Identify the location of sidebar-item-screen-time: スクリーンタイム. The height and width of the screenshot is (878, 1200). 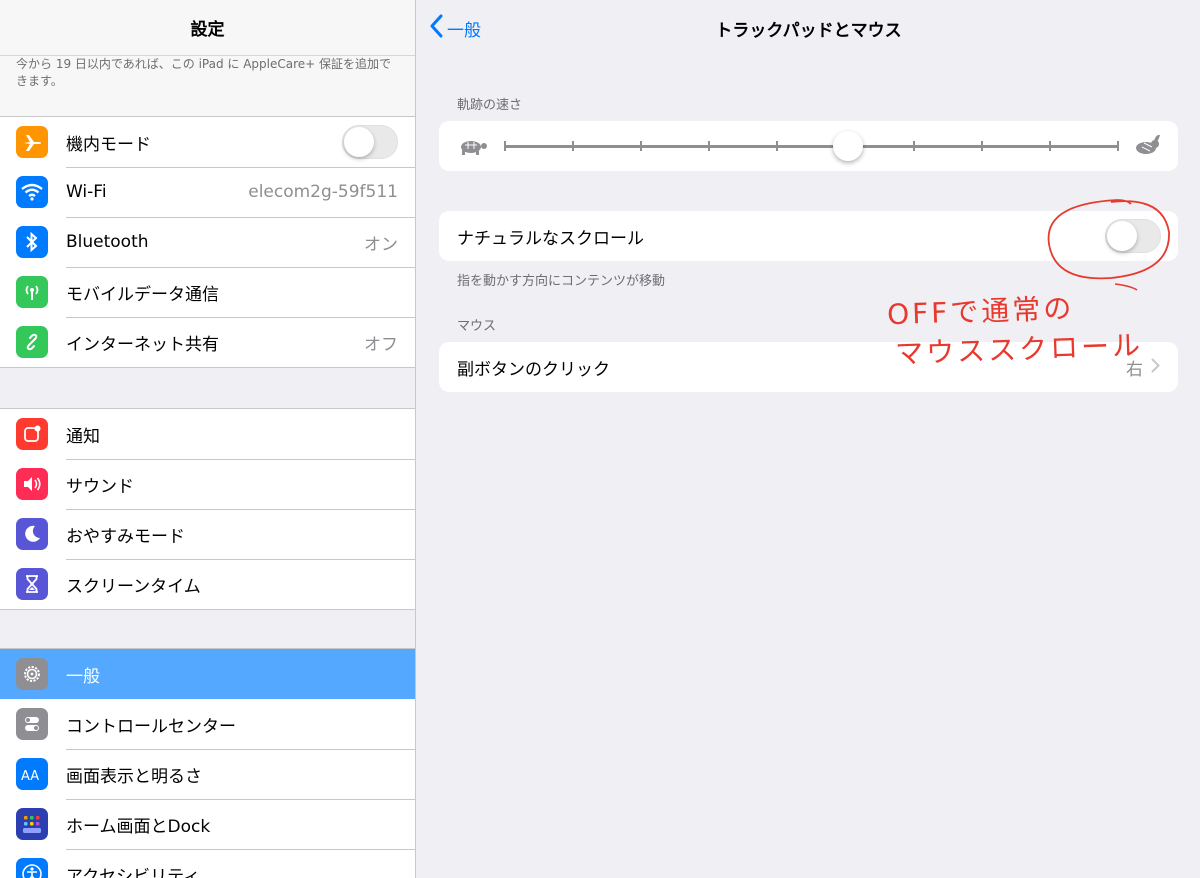
(207, 584).